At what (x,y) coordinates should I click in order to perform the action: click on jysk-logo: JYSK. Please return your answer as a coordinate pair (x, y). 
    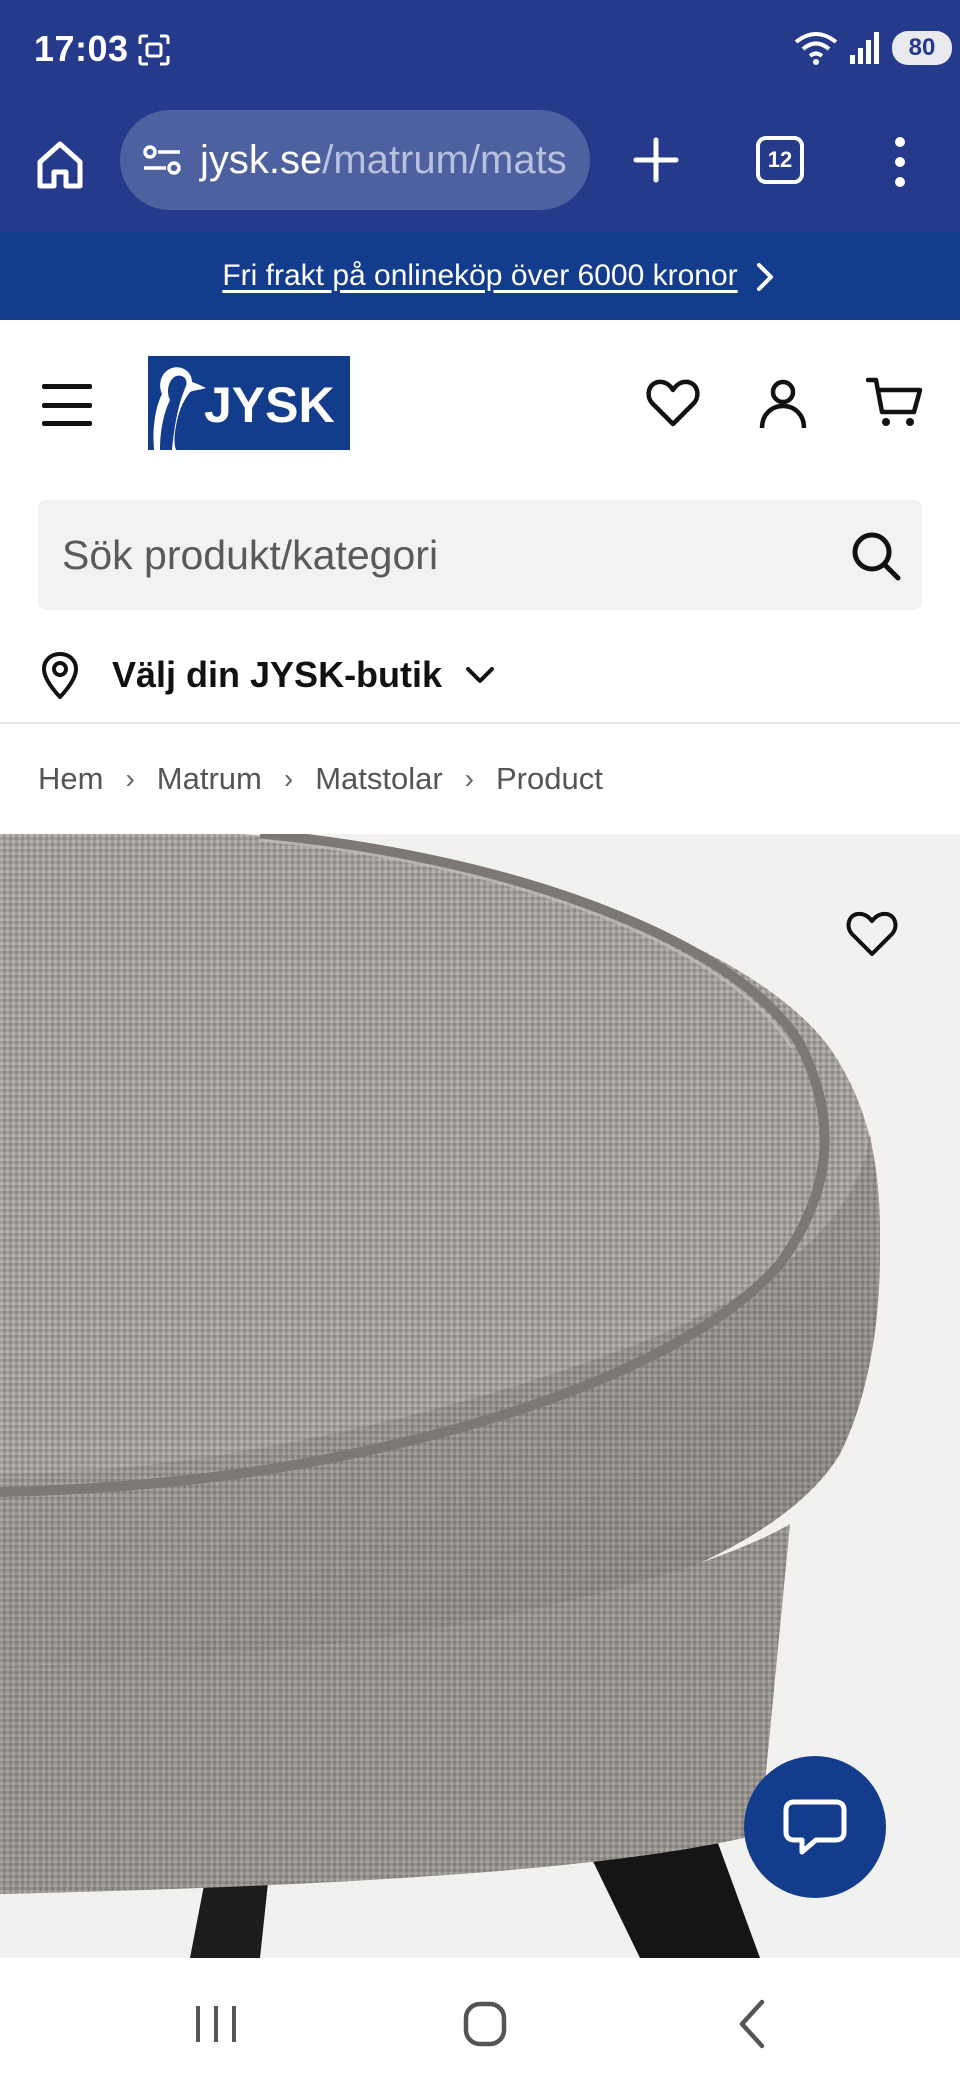
    Looking at the image, I should click on (249, 403).